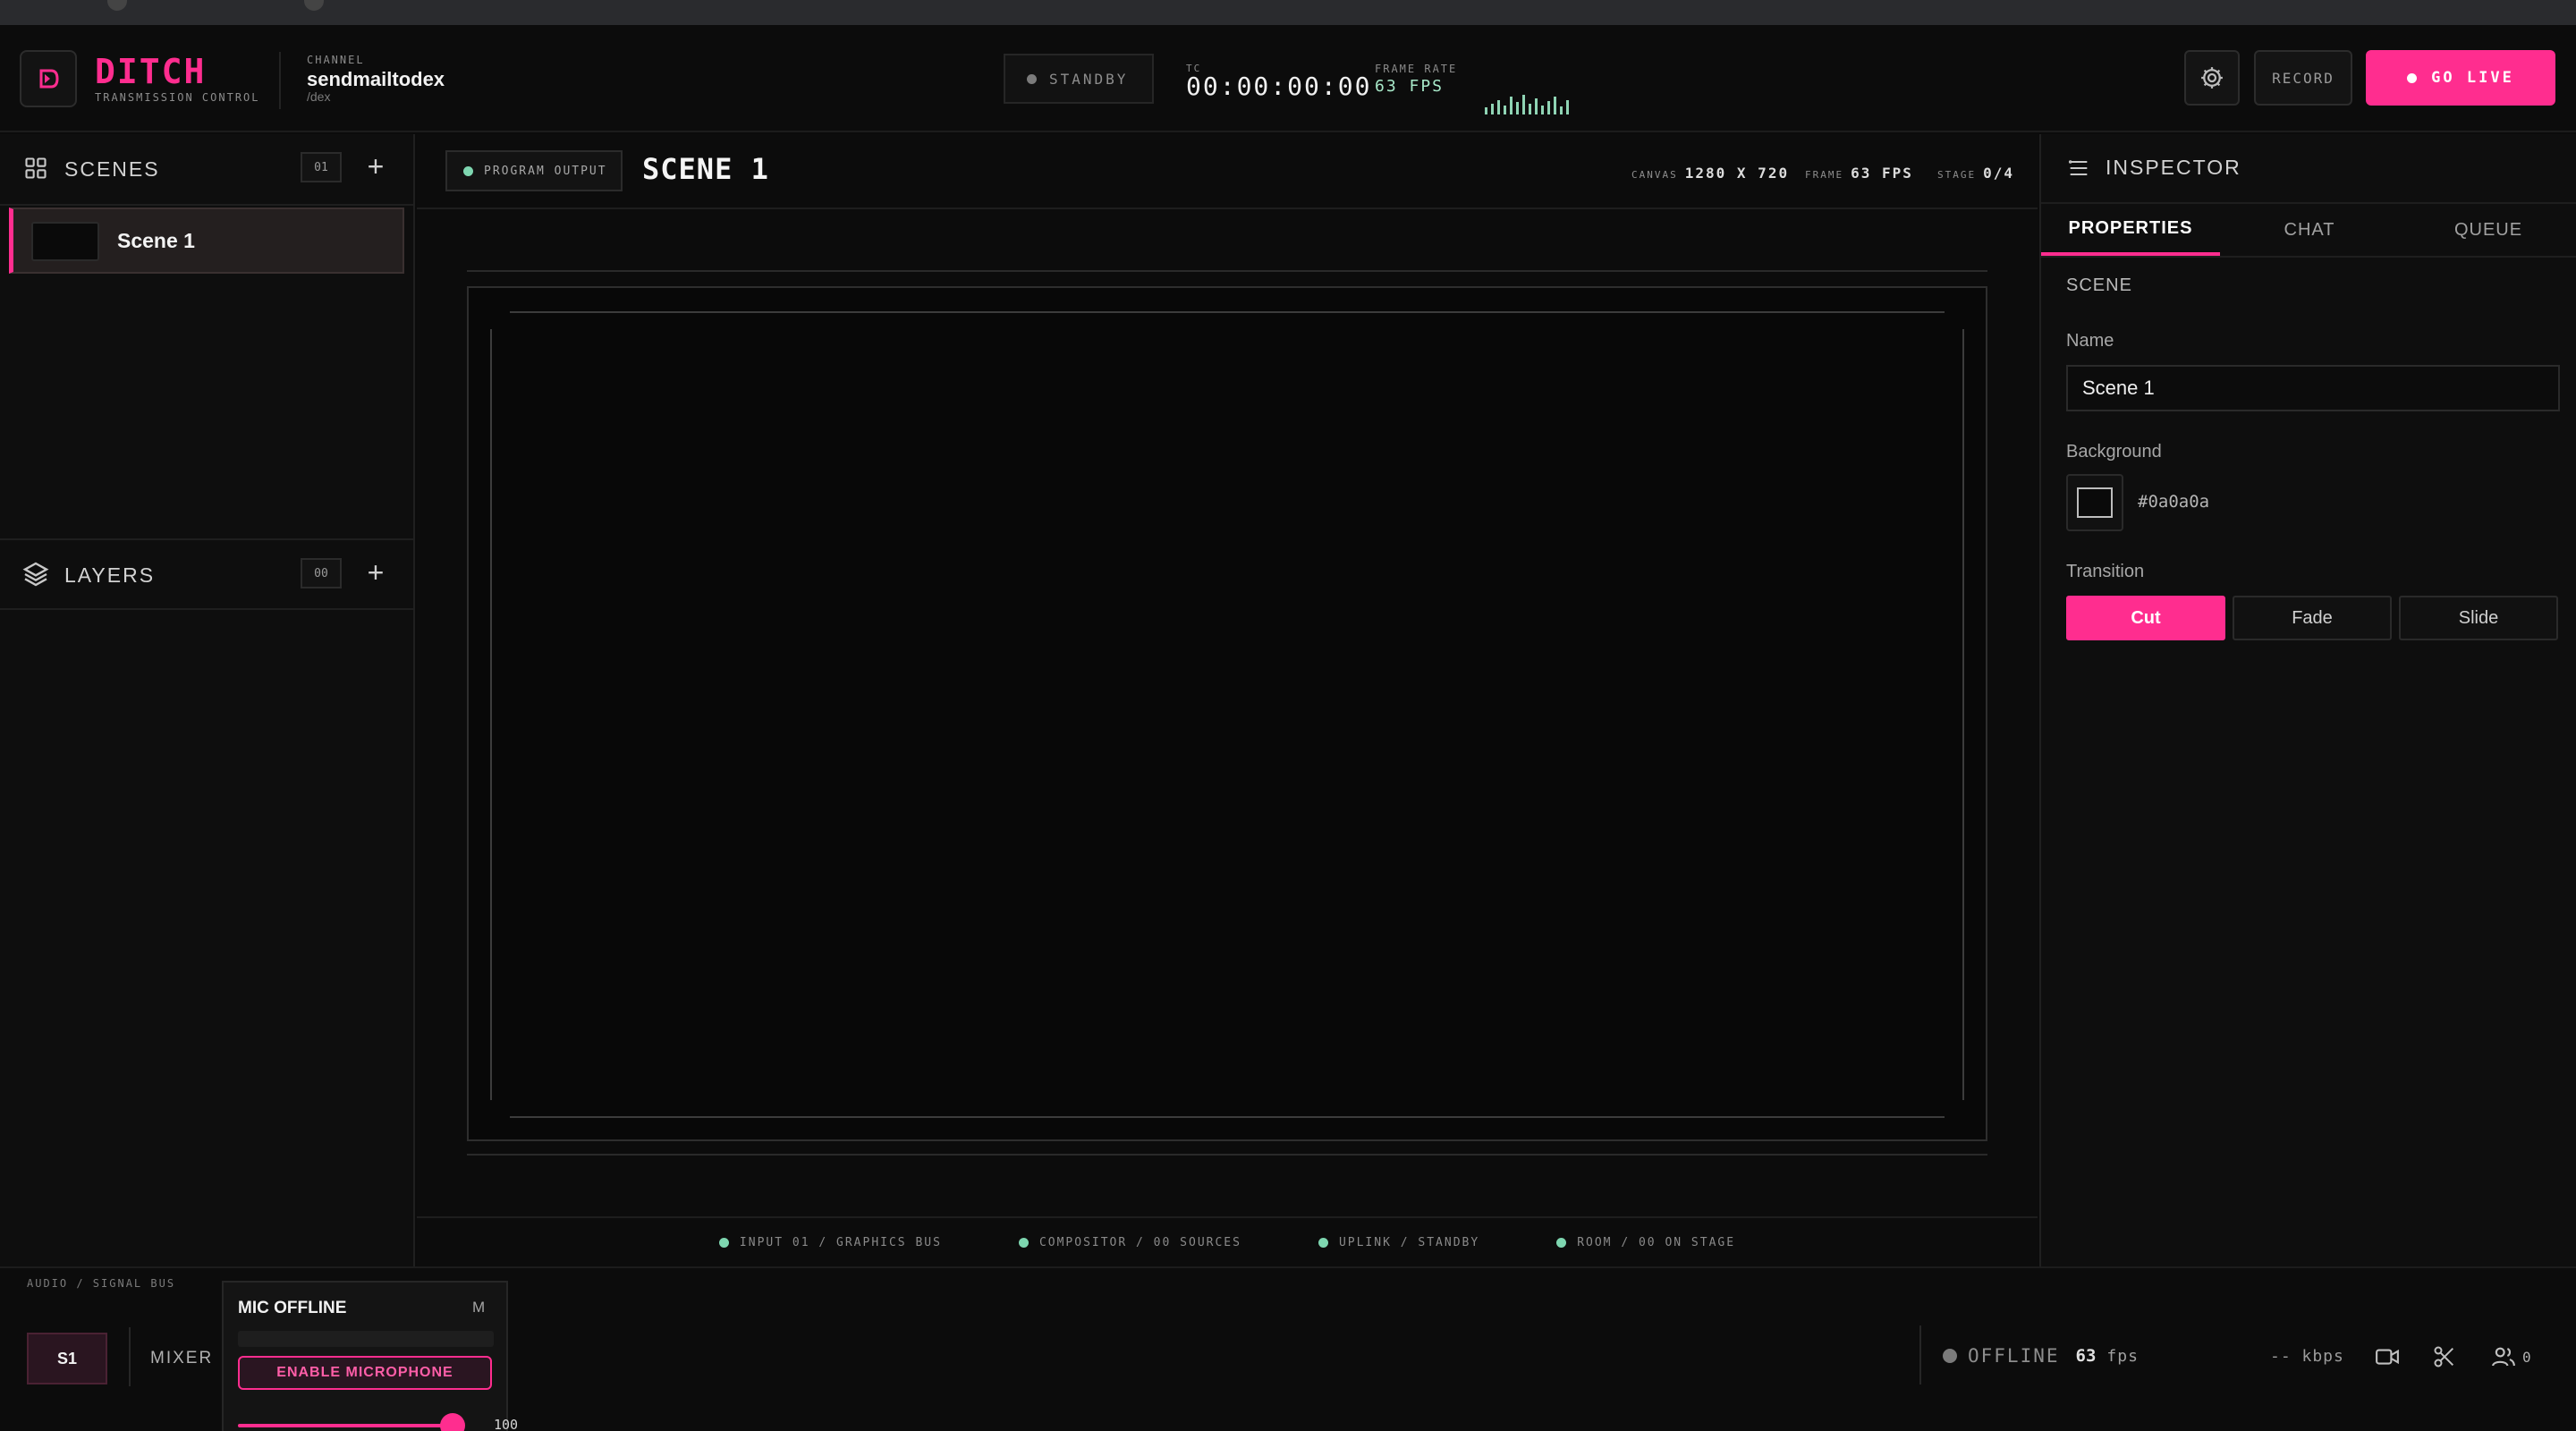 The height and width of the screenshot is (1431, 2576). I want to click on layers-icon, so click(35, 574).